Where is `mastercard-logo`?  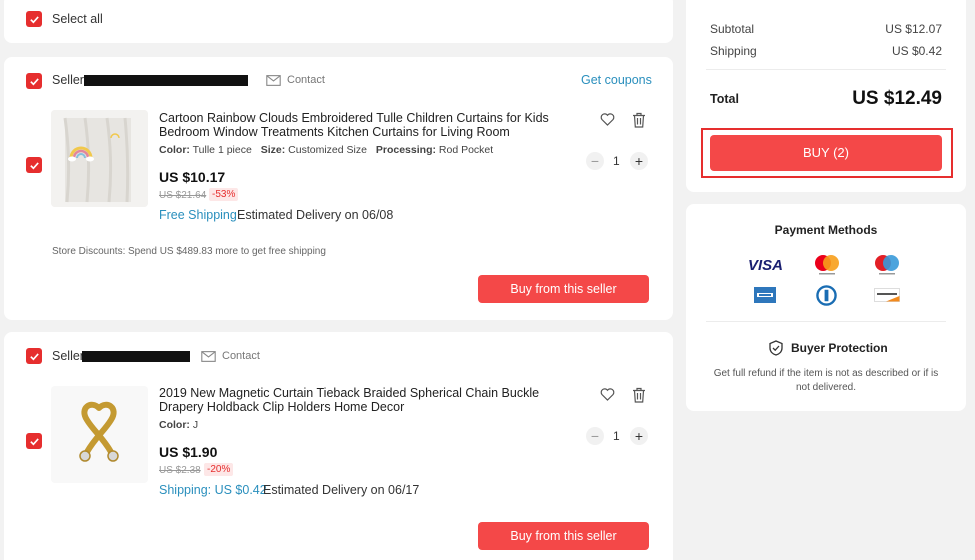
mastercard-logo is located at coordinates (827, 265).